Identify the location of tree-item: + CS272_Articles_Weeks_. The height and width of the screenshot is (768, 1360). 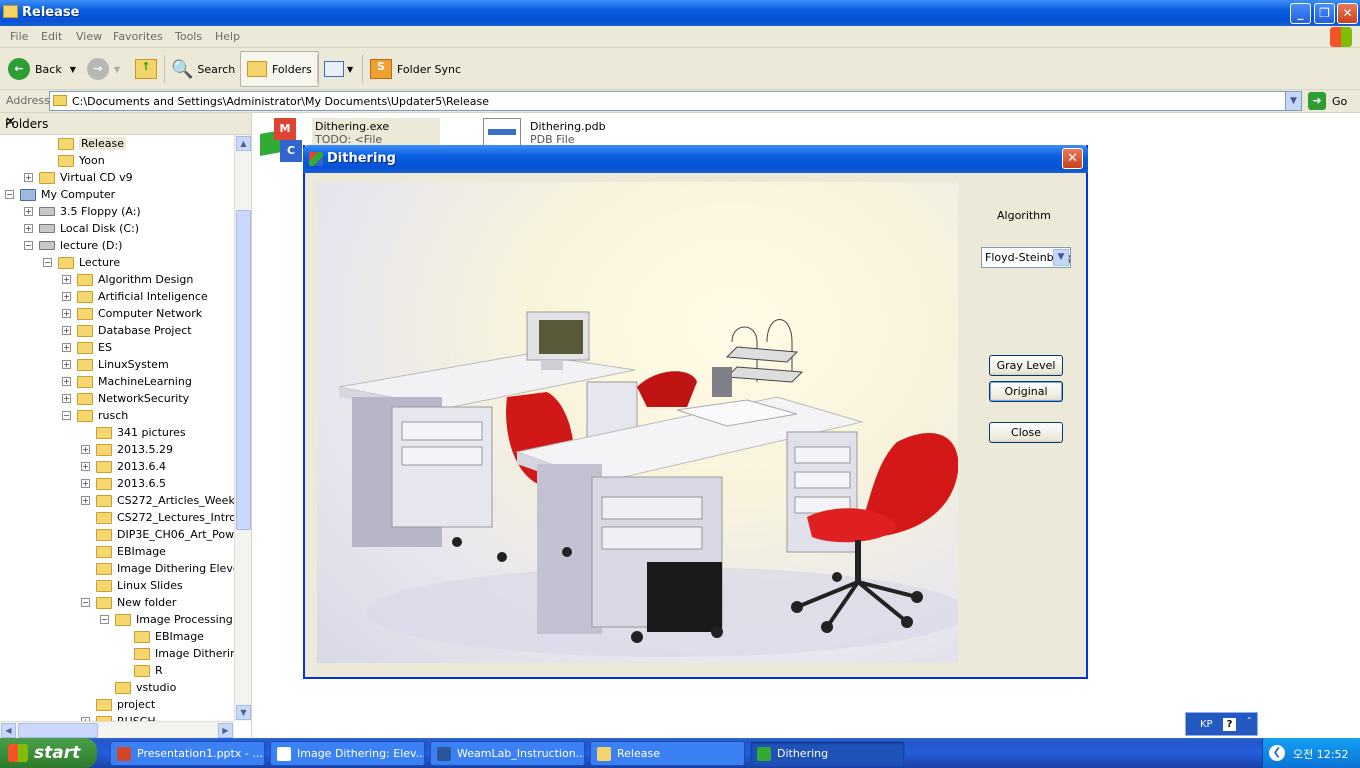
(157, 500).